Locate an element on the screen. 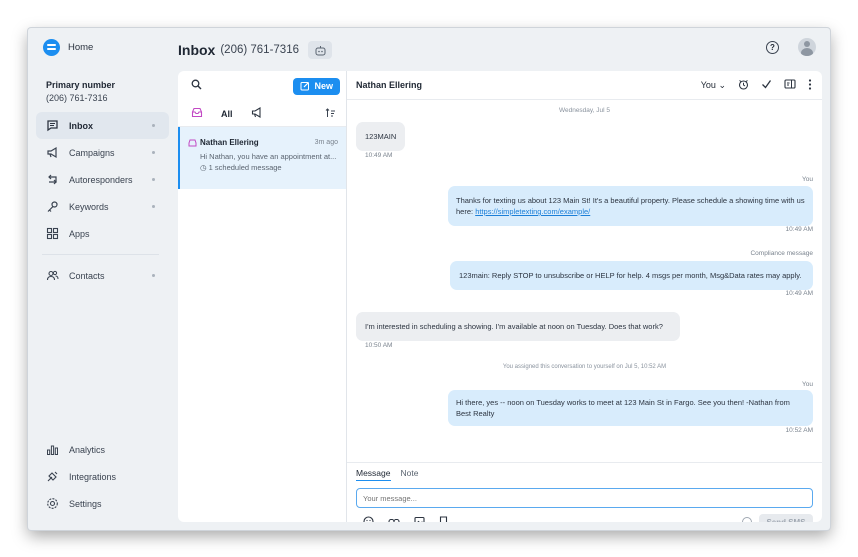 The height and width of the screenshot is (557, 858). compose-icon is located at coordinates (305, 86).